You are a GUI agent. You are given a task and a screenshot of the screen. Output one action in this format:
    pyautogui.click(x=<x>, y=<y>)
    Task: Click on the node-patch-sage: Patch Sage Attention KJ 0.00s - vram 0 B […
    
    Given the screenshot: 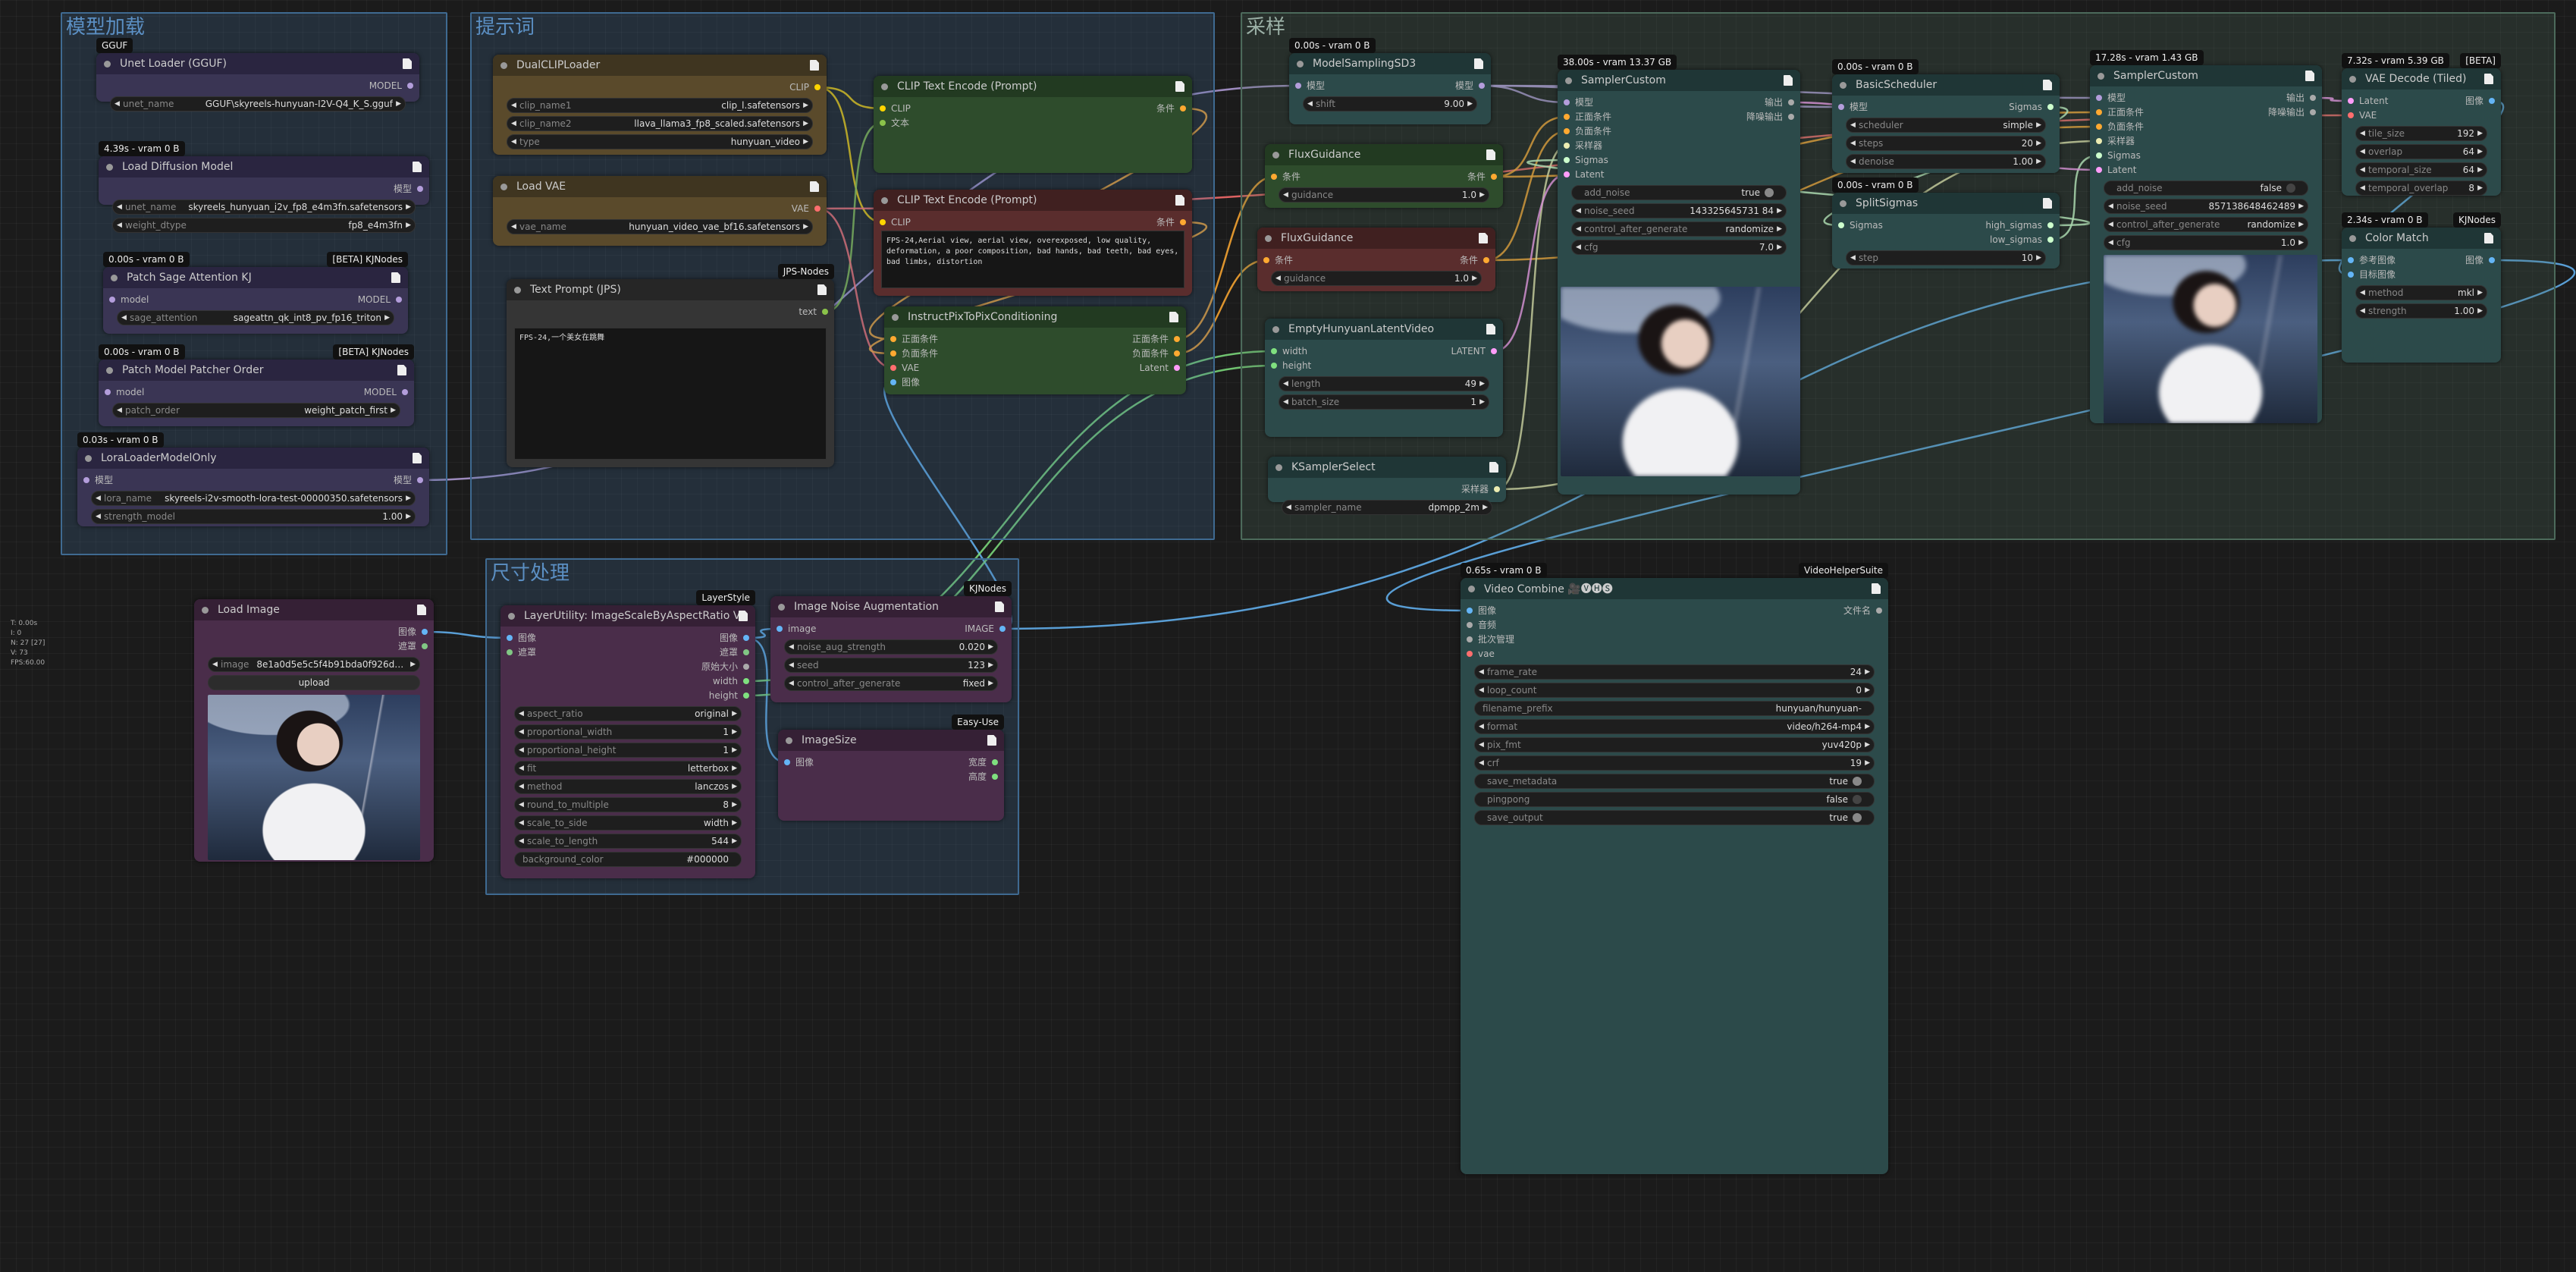 What is the action you would take?
    pyautogui.click(x=255, y=293)
    